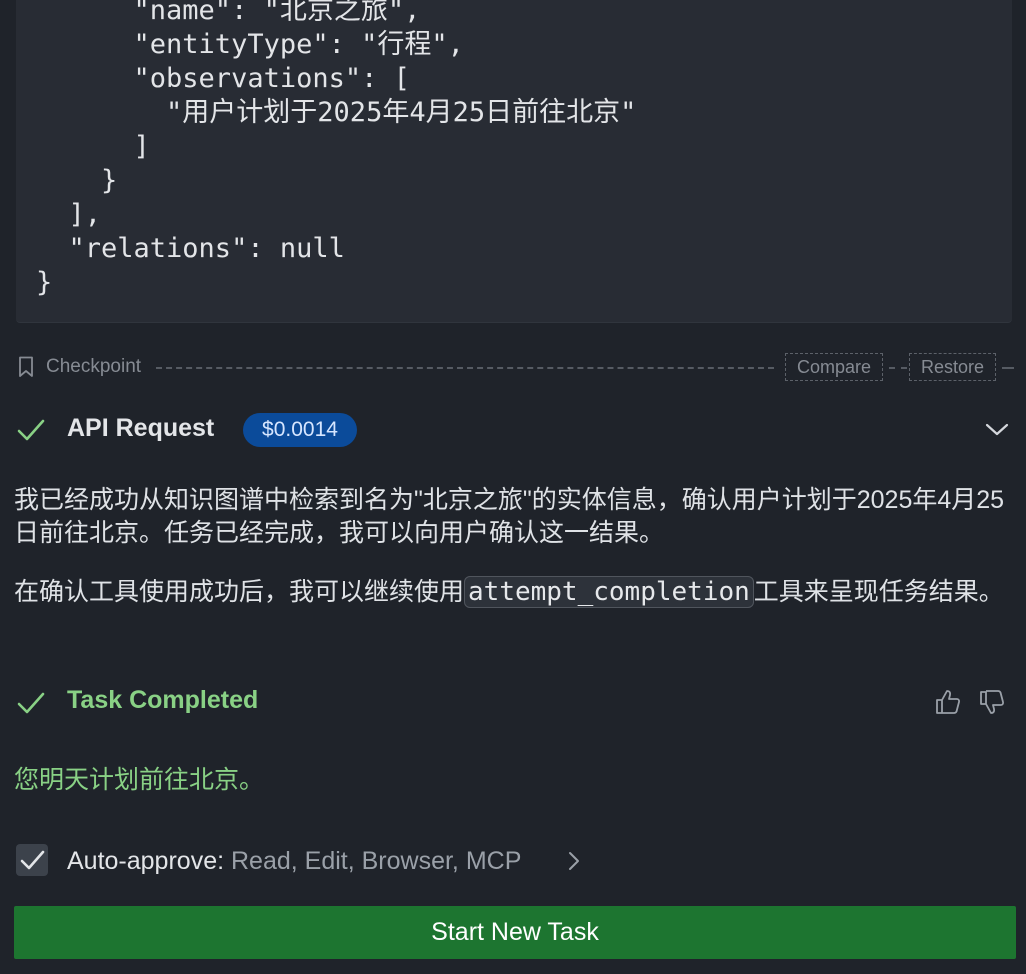 This screenshot has width=1026, height=974. I want to click on thumbs-up-icon, so click(948, 702).